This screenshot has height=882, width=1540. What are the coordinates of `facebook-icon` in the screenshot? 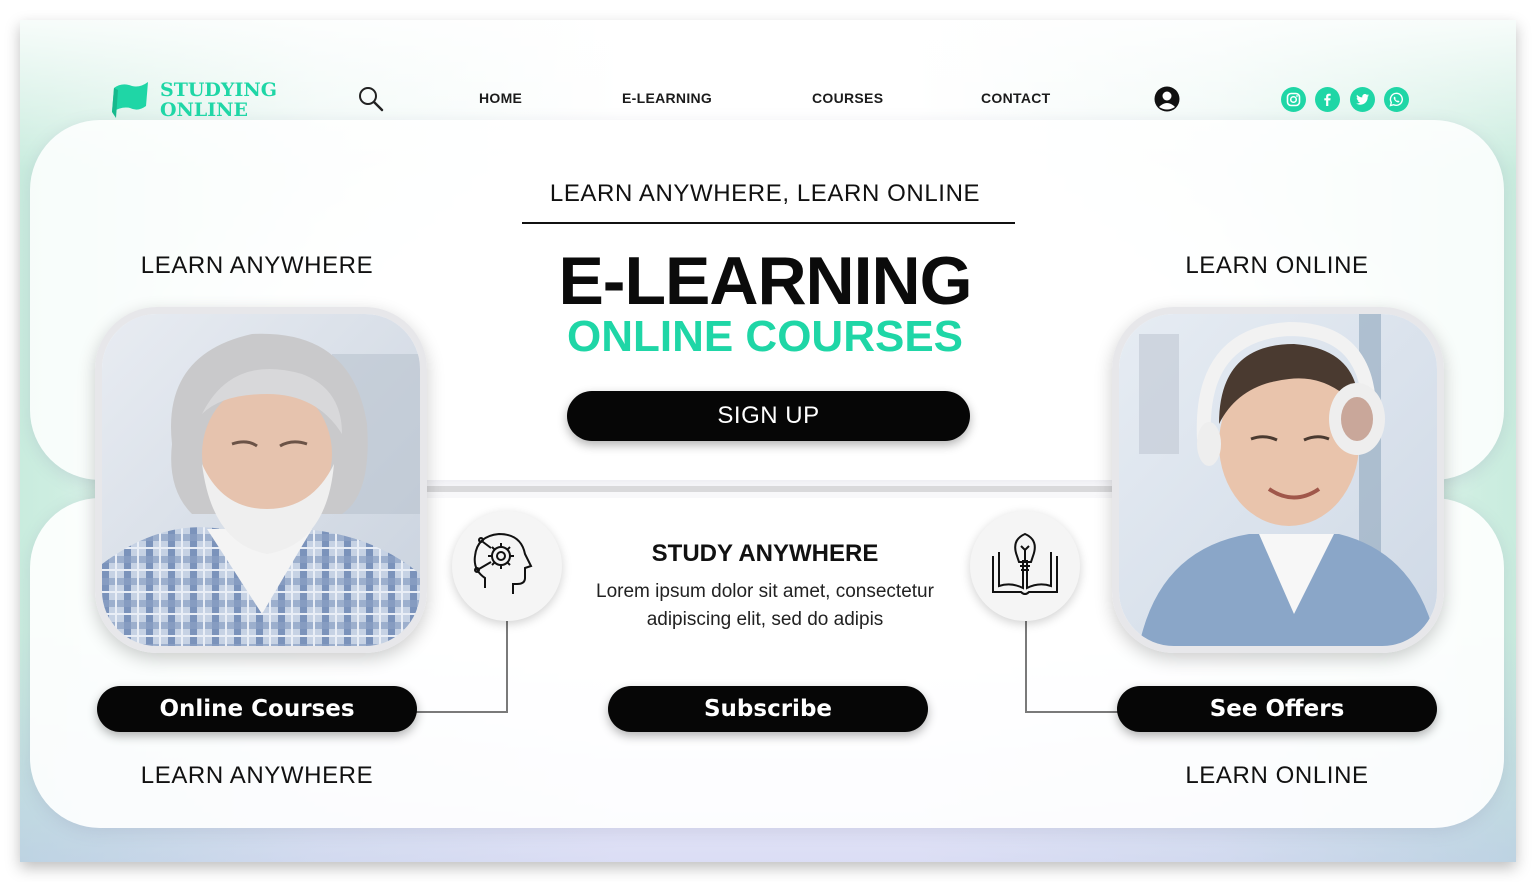 It's located at (1327, 99).